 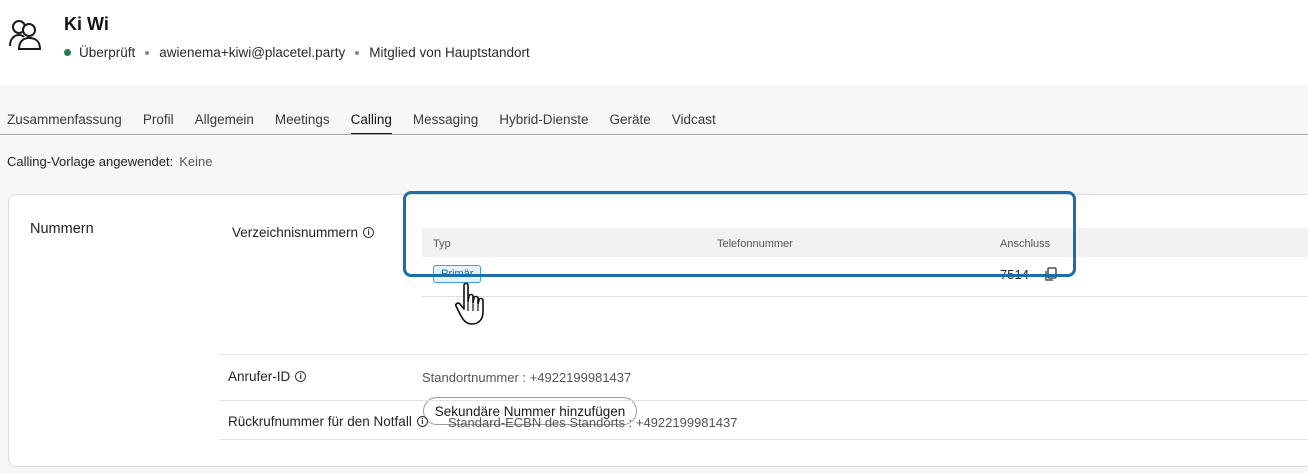 What do you see at coordinates (67, 52) in the screenshot?
I see `status-dot-icon` at bounding box center [67, 52].